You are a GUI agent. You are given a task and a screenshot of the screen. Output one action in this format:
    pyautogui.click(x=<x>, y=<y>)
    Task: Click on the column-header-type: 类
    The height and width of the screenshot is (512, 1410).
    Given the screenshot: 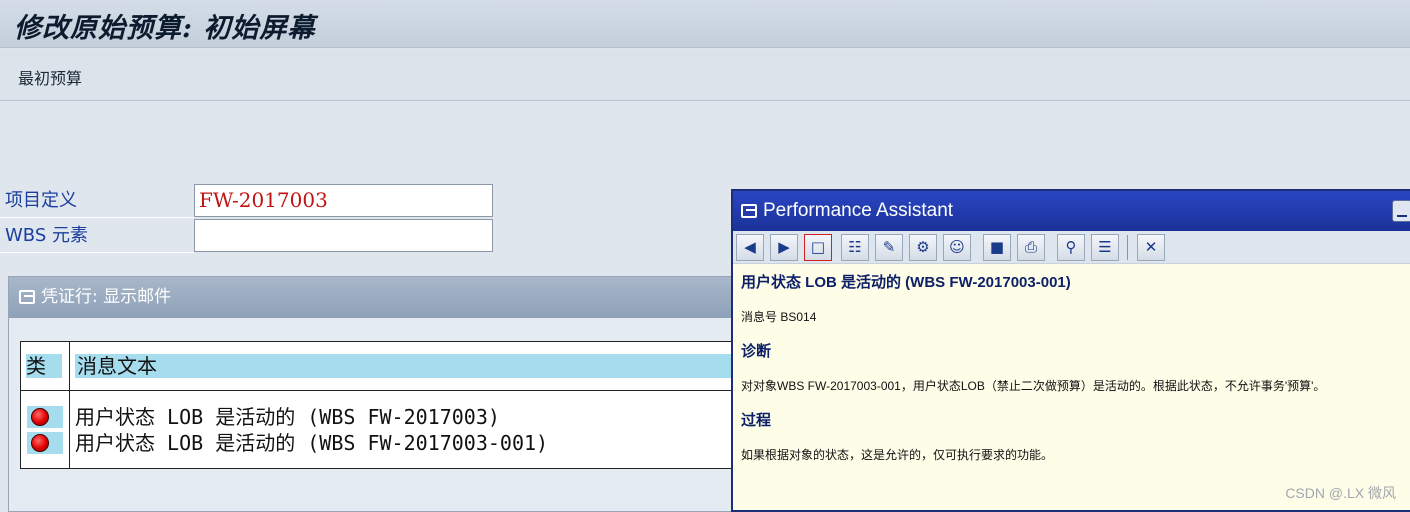 What is the action you would take?
    pyautogui.click(x=44, y=366)
    